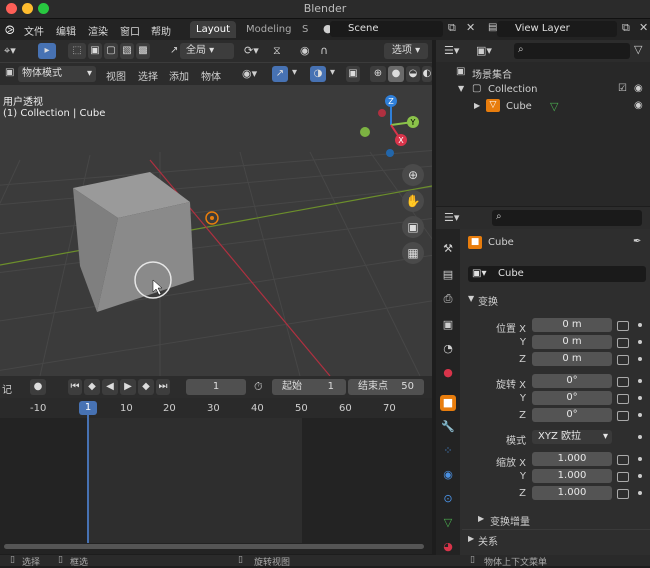 Image resolution: width=650 pixels, height=568 pixels. Describe the element at coordinates (451, 50) in the screenshot. I see `outliner-editor-icon: ☰▾` at that location.